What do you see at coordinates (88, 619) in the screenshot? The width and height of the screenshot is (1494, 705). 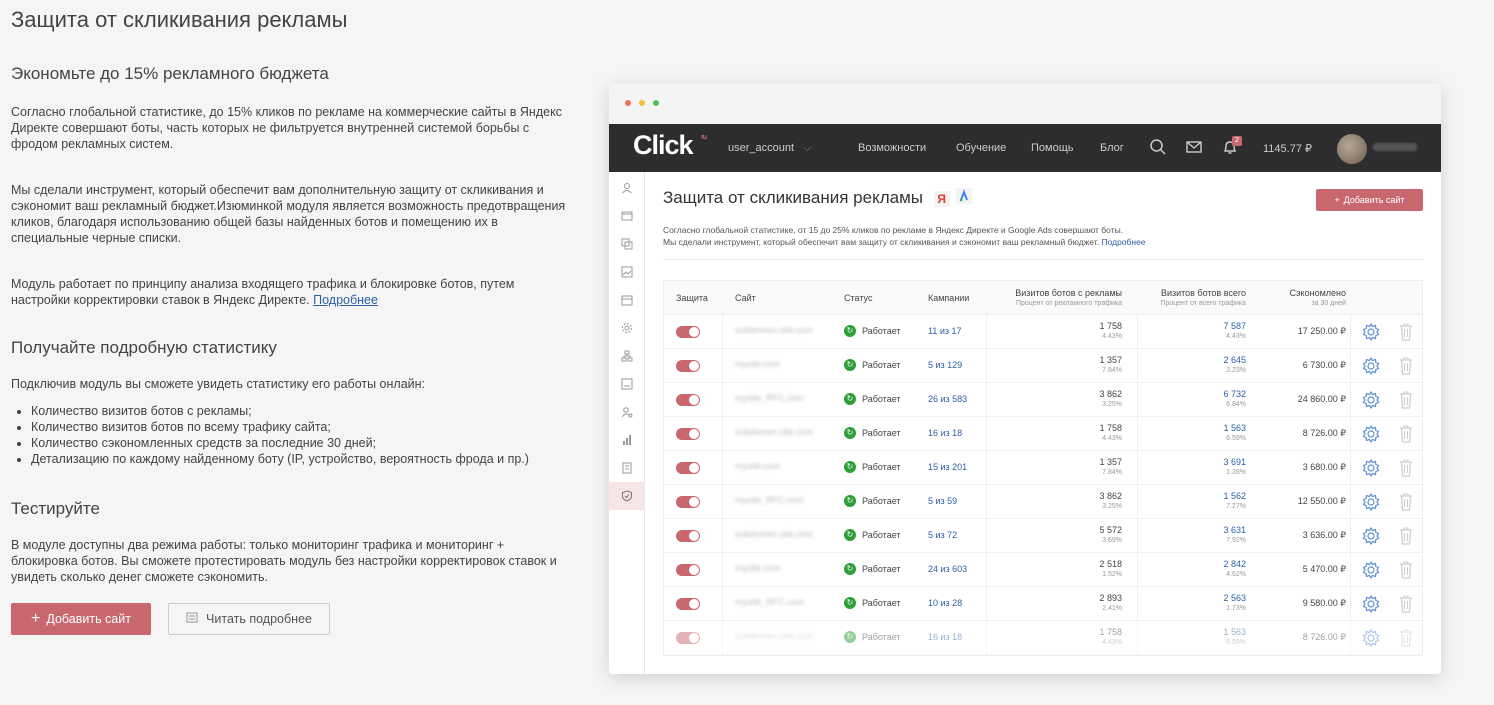 I see `button-label: Добавить сайт` at bounding box center [88, 619].